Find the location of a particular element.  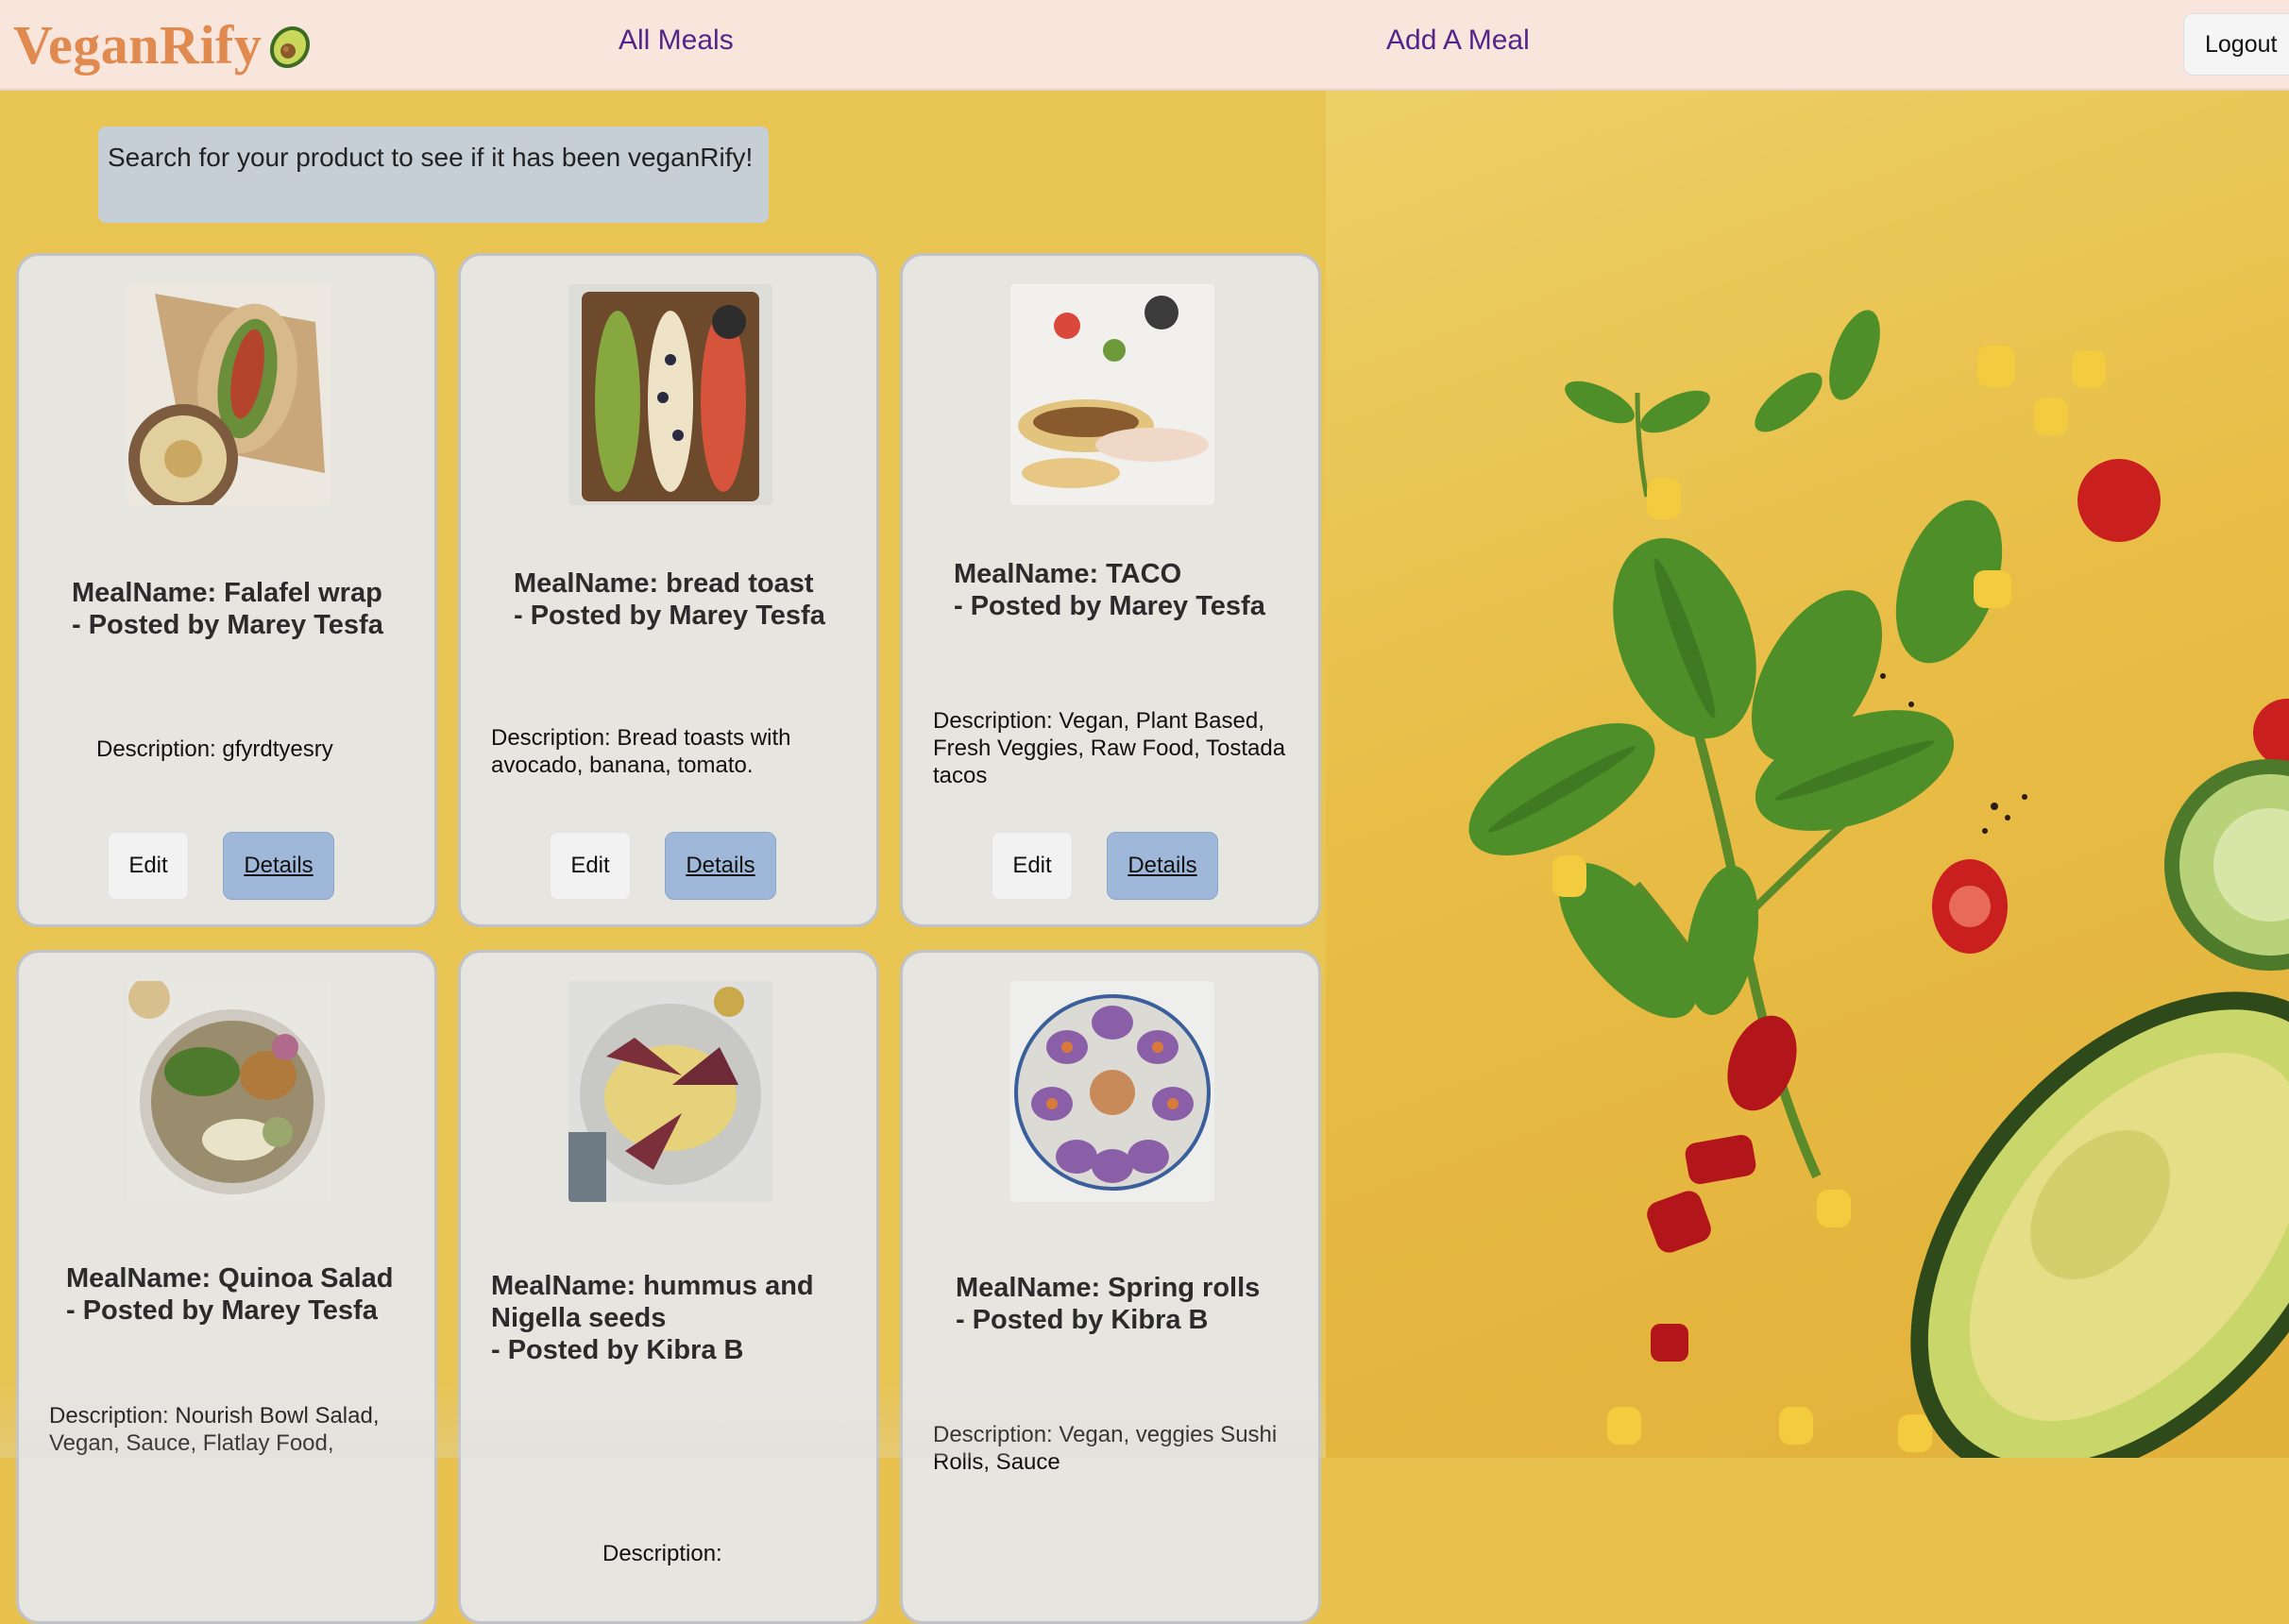

meal-image-bread-toast is located at coordinates (670, 394).